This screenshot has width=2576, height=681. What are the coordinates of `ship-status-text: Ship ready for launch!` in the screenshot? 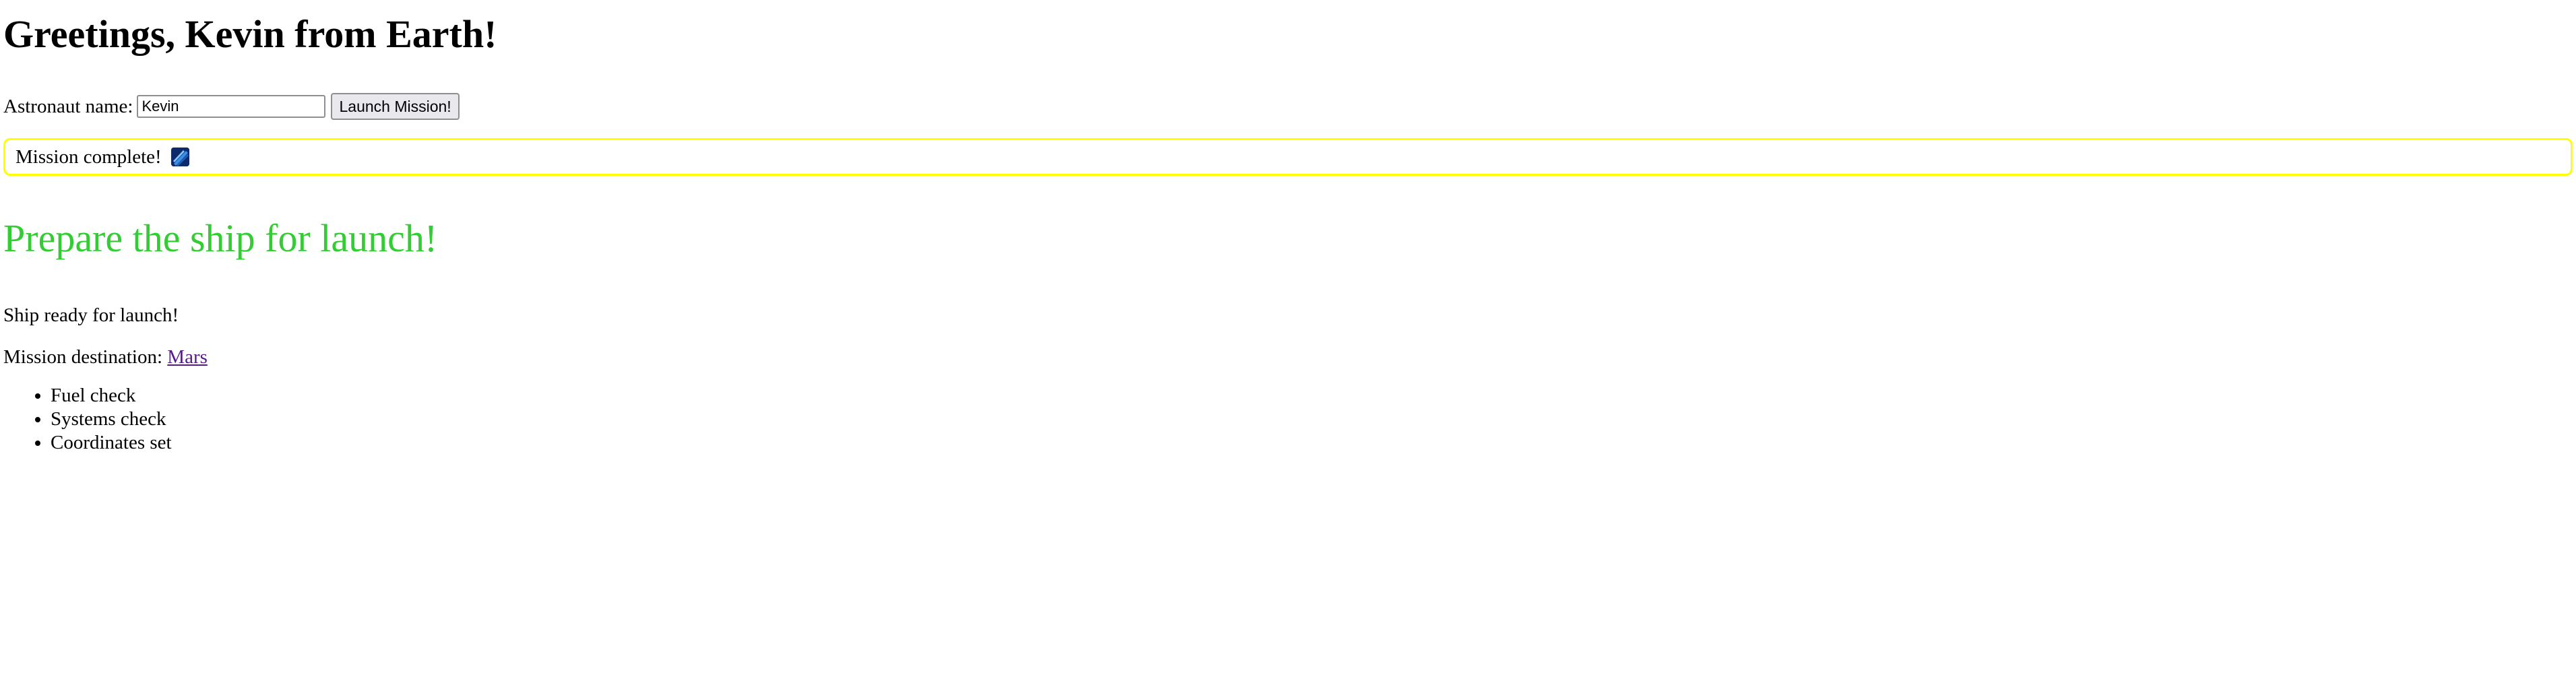 It's located at (91, 315).